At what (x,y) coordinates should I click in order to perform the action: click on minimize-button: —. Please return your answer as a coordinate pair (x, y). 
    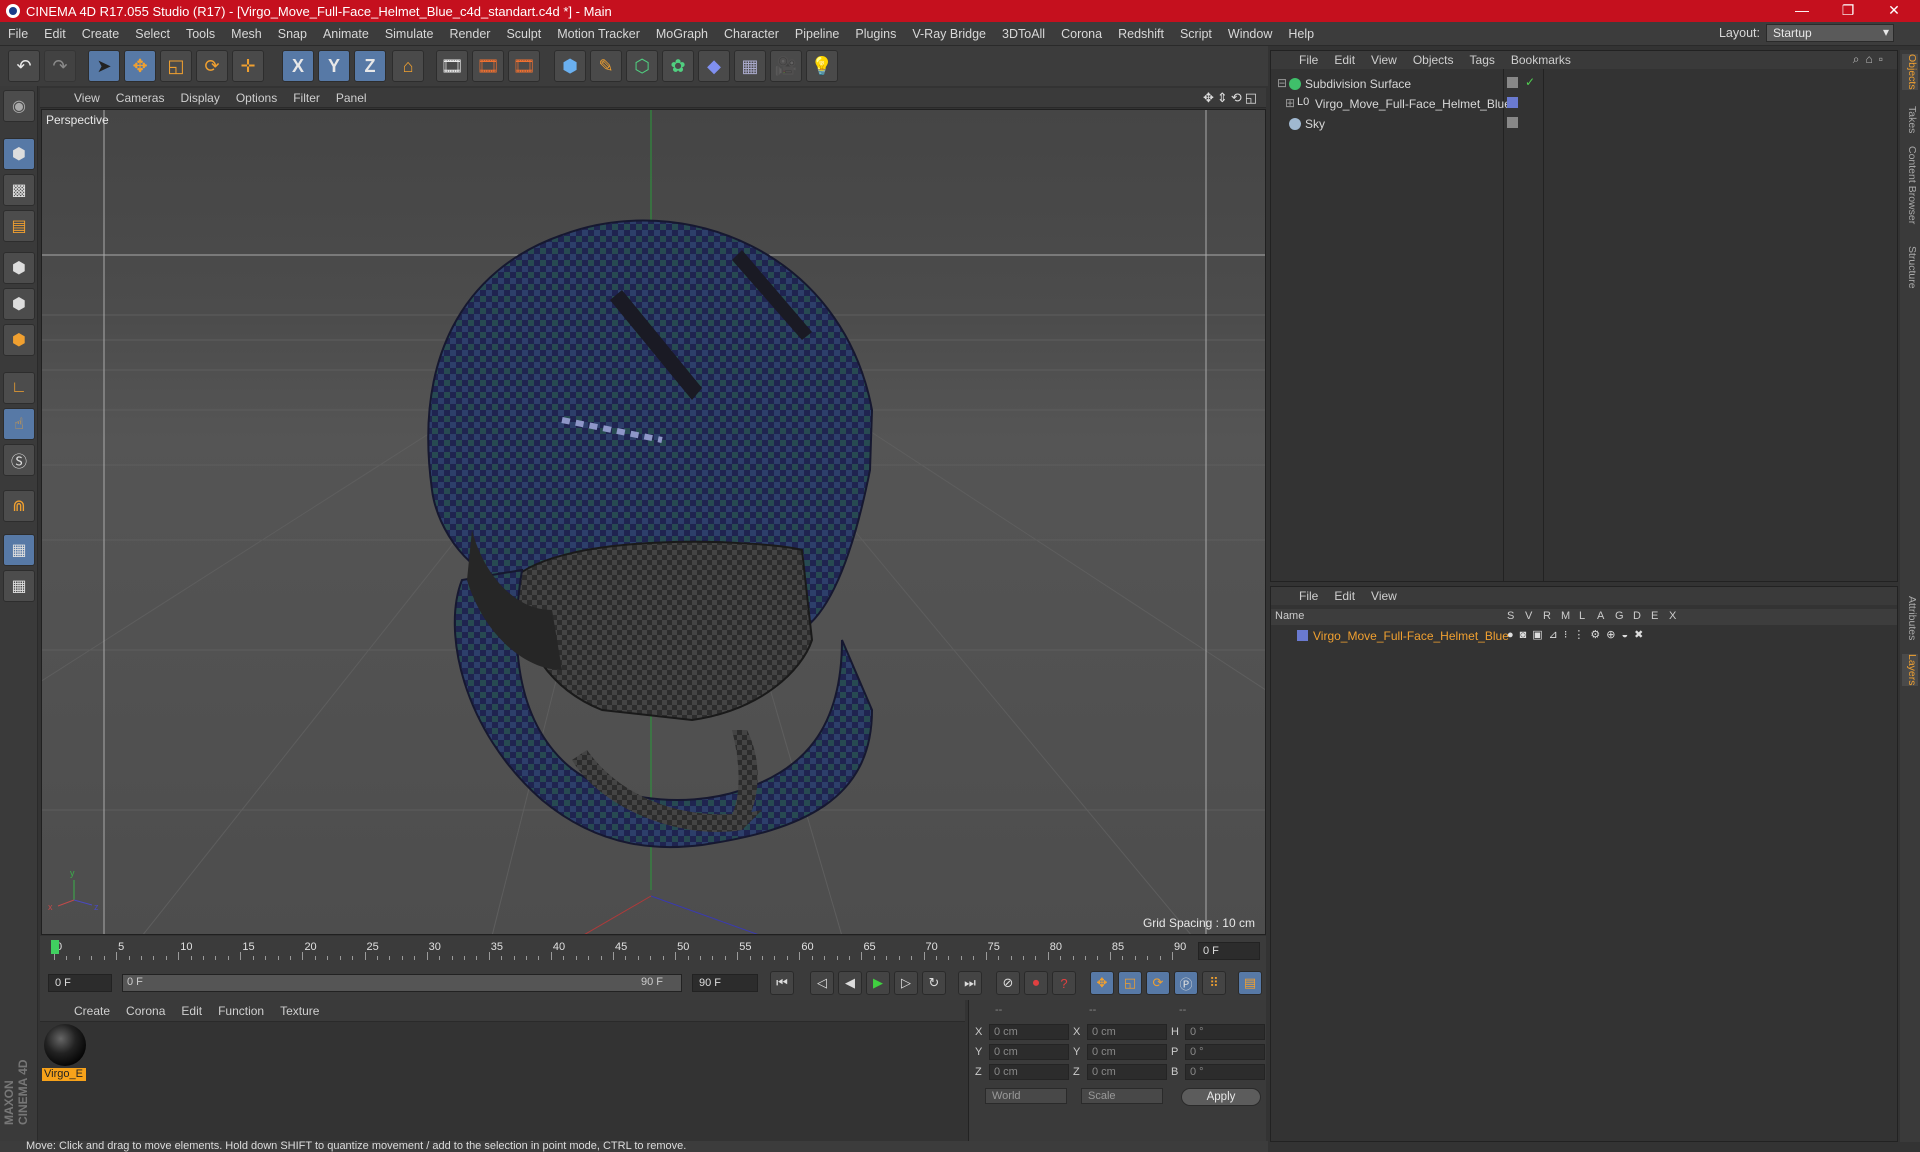
    Looking at the image, I should click on (1802, 11).